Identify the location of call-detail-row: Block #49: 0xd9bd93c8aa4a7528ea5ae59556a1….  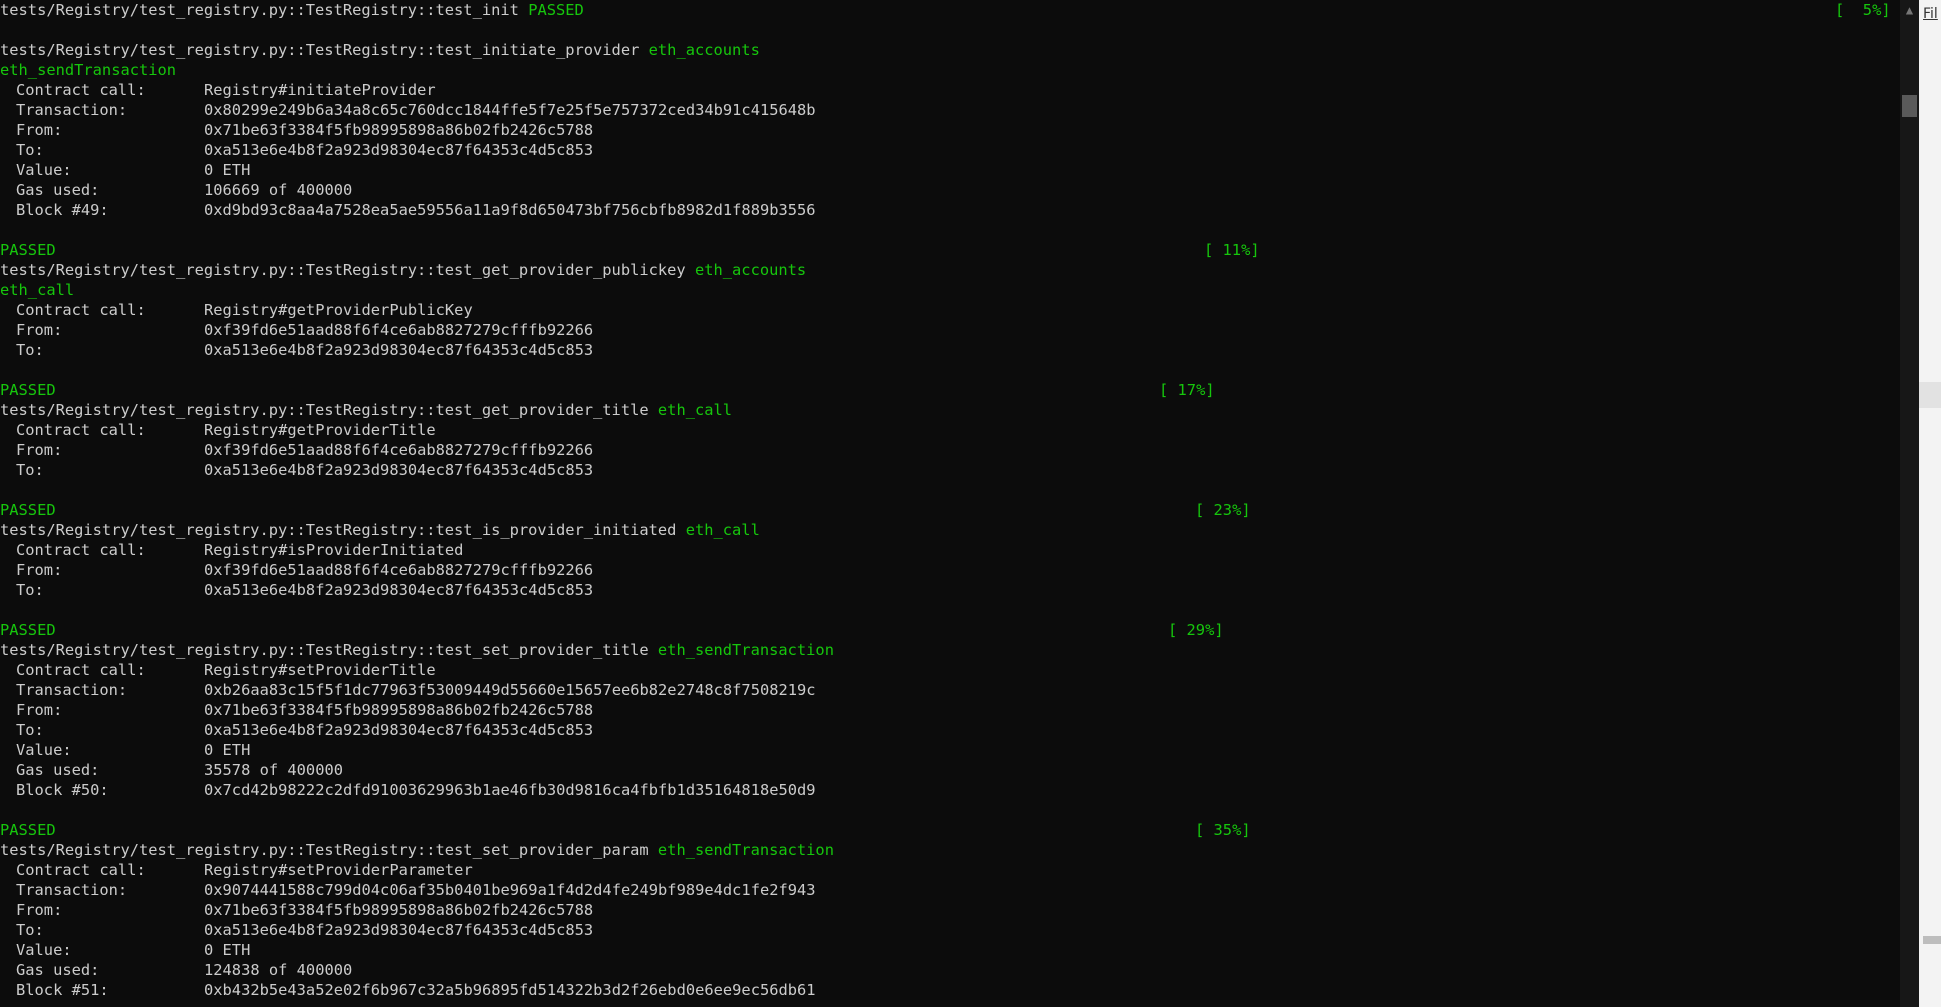
(950, 210).